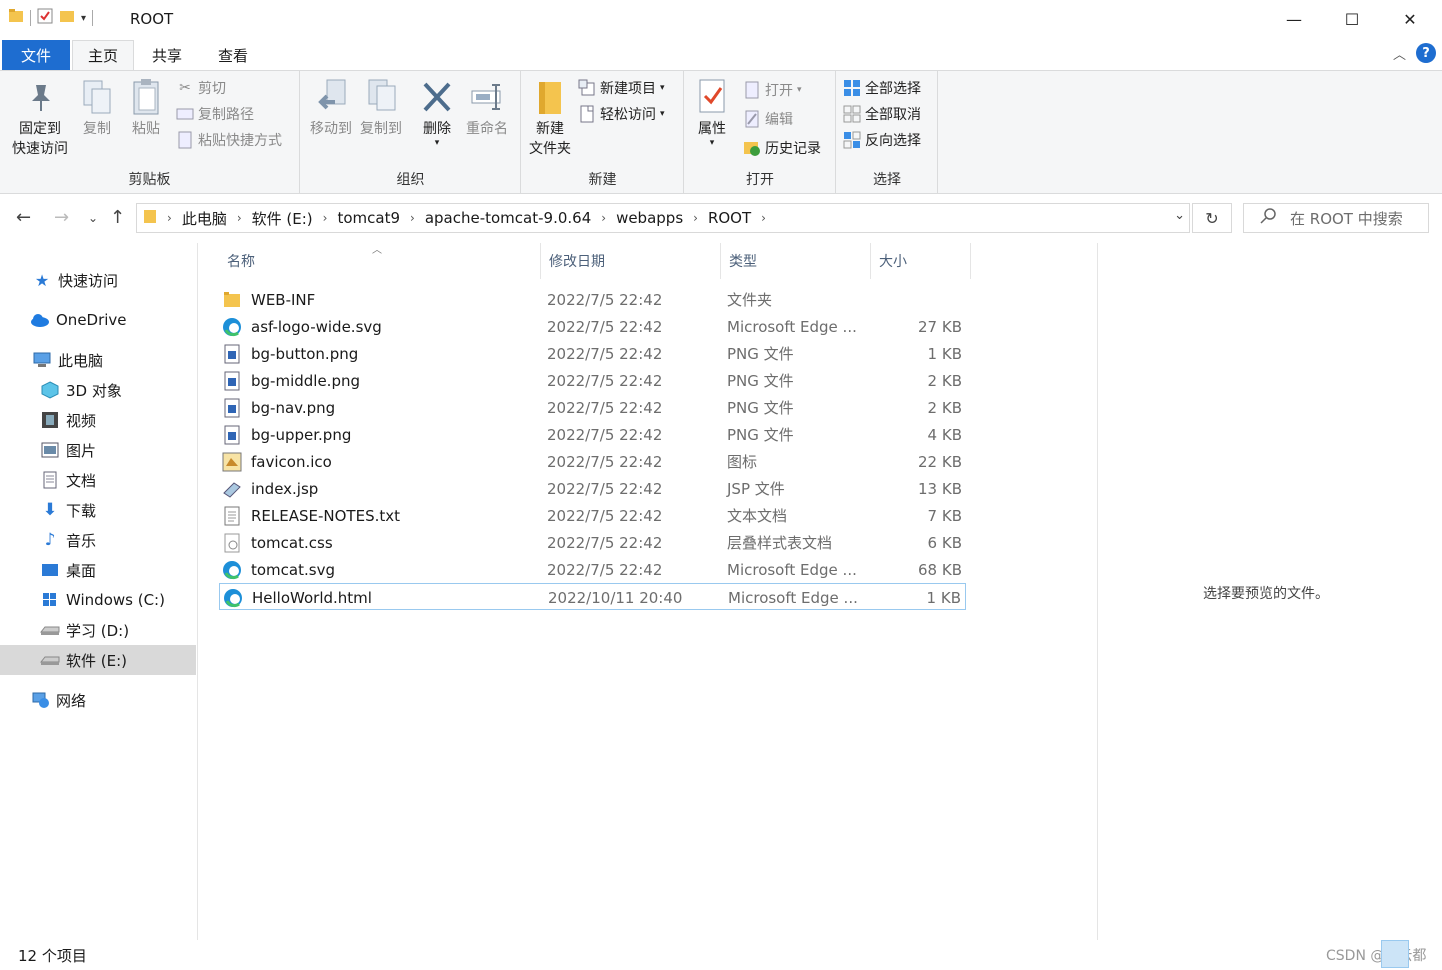 Image resolution: width=1442 pixels, height=970 pixels. What do you see at coordinates (882, 88) in the screenshot?
I see `select-all-button: 全部选择` at bounding box center [882, 88].